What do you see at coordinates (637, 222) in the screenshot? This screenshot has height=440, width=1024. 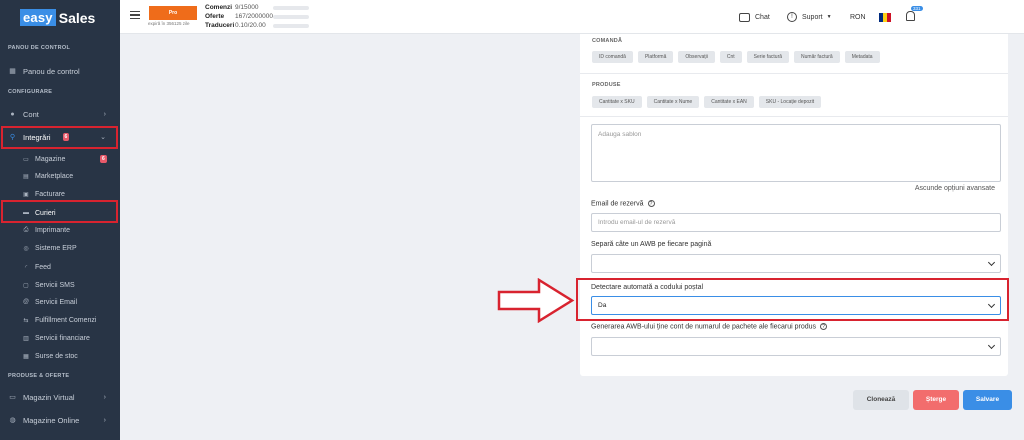 I see `backup-email-placeholder: Introdu email-ul de rezervă` at bounding box center [637, 222].